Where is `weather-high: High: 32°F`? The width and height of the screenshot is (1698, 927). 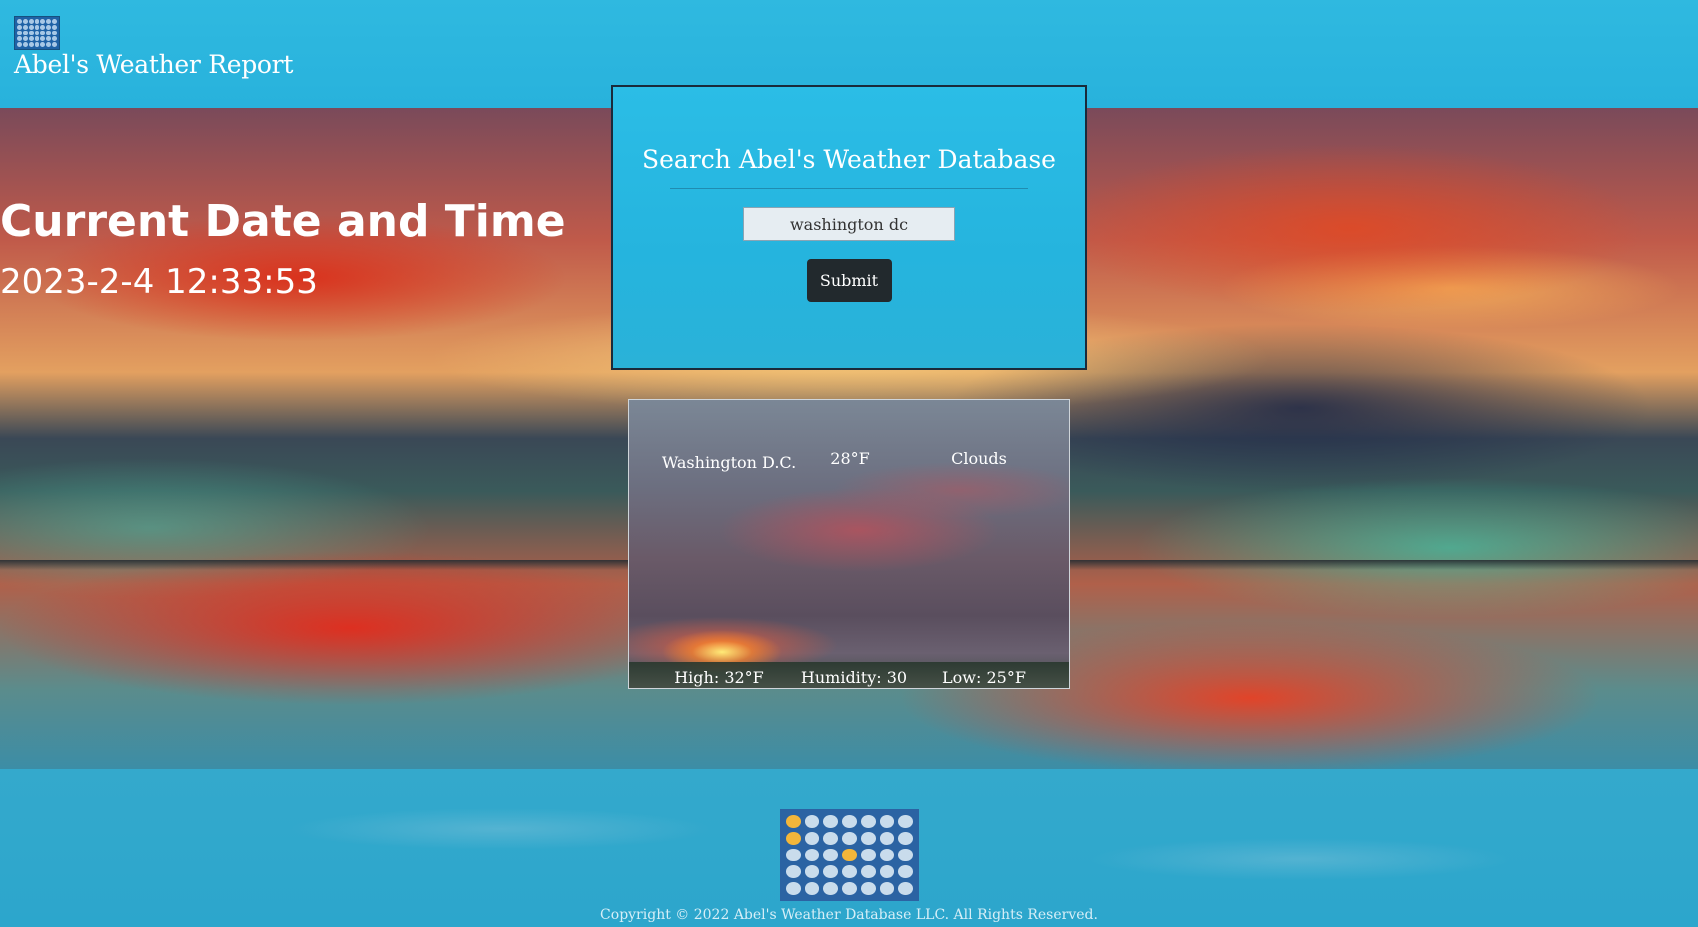
weather-high: High: 32°F is located at coordinates (719, 677).